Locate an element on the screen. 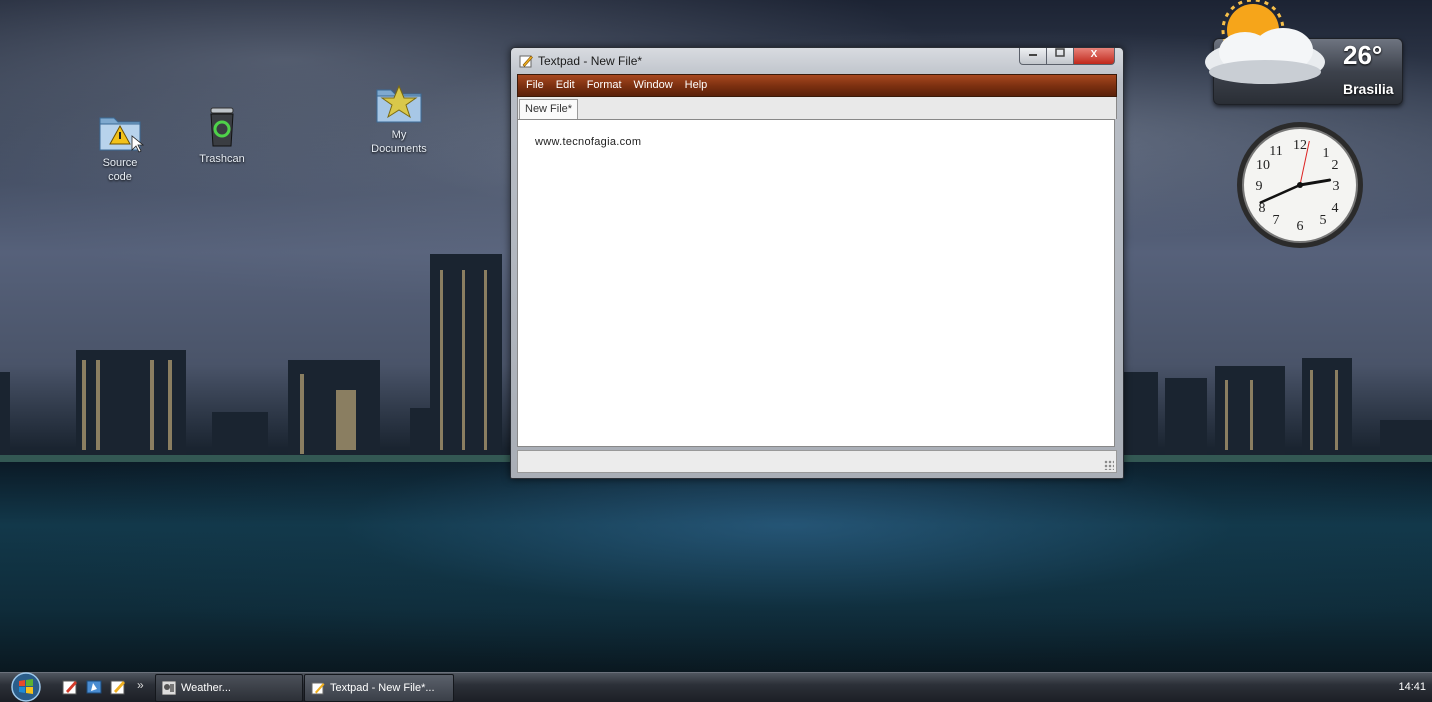 This screenshot has height=702, width=1432. status-bar is located at coordinates (817, 461).